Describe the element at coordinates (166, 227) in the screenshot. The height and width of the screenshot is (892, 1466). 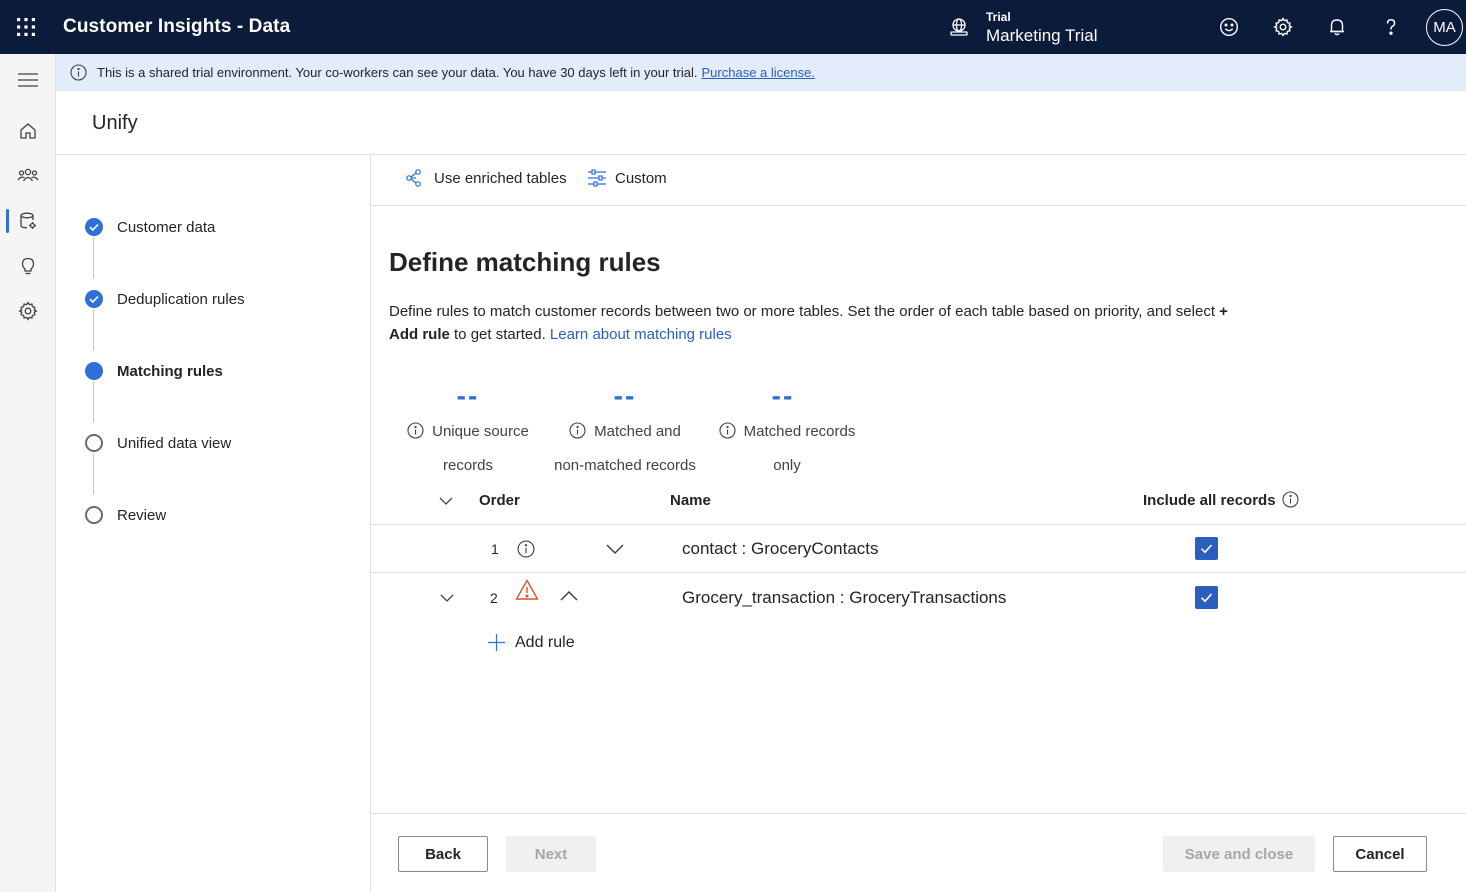
I see `step-customer-data: Customer data` at that location.